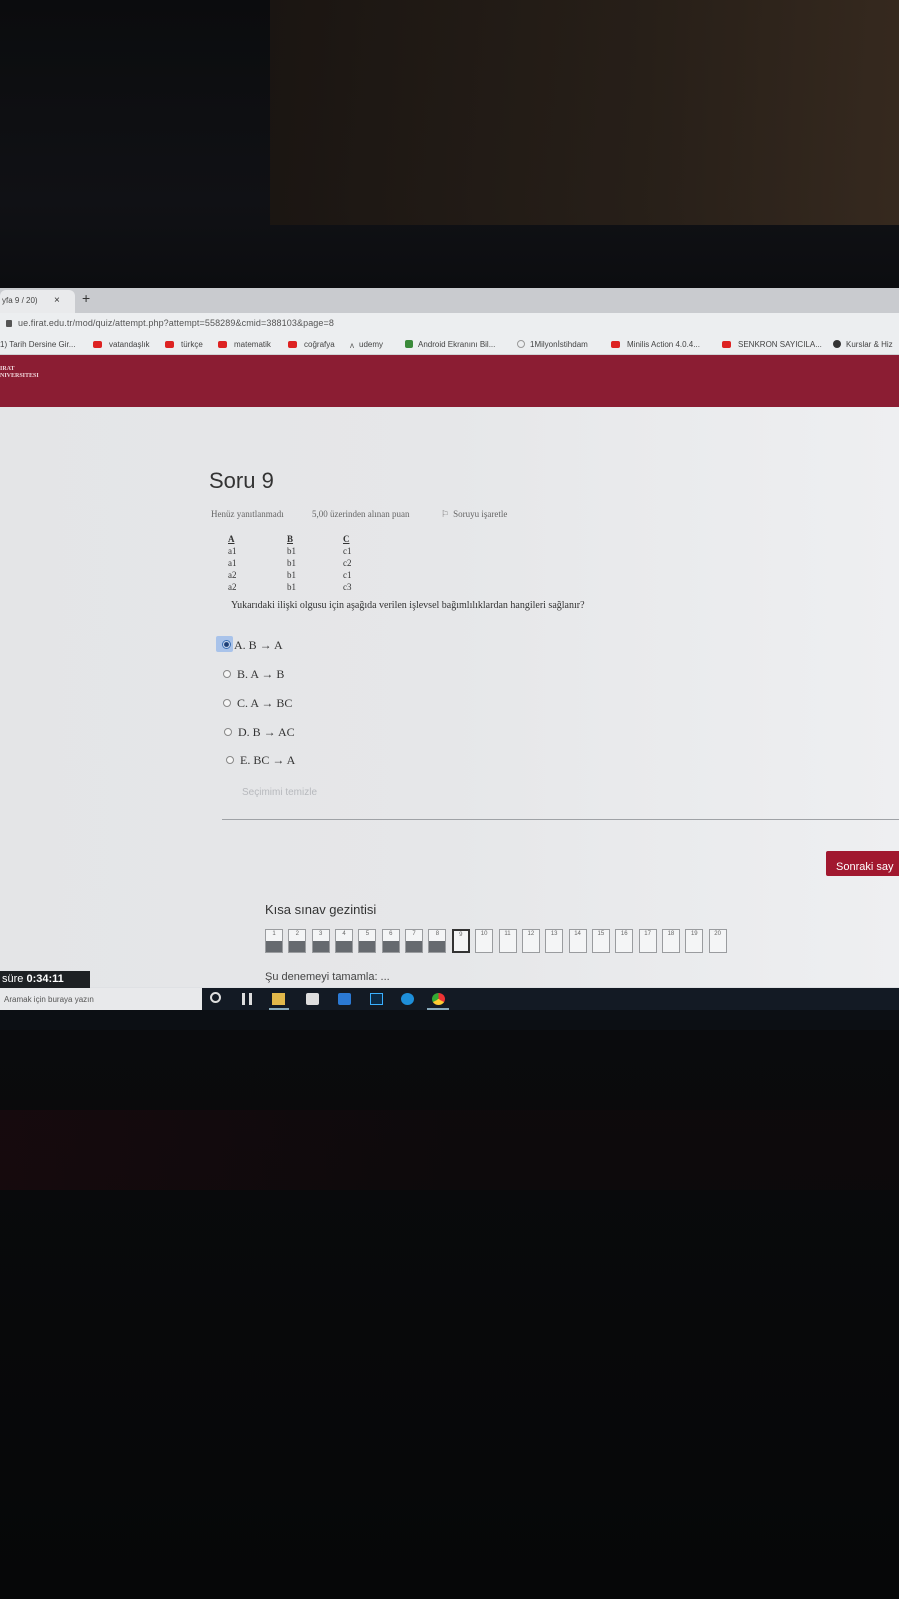  Describe the element at coordinates (361, 514) in the screenshot. I see `question-points: 5,00 üzerinden alınan puan` at that location.